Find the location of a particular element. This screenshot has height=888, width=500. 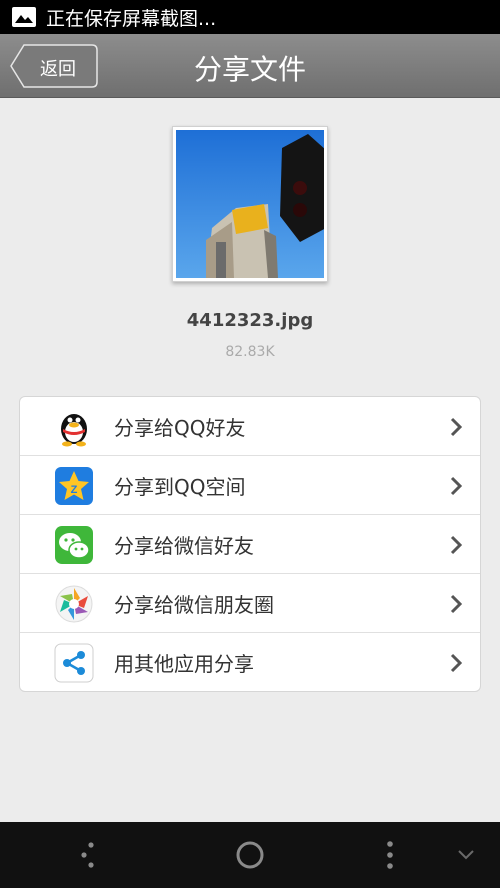

share-other-apps: 用其他应用分享 is located at coordinates (250, 662).